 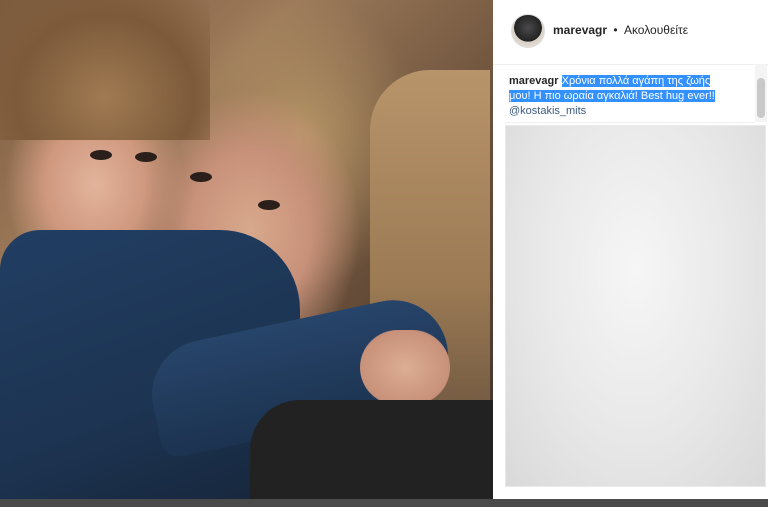 I want to click on caption-mention-link: @kostakis_mits, so click(x=547, y=111).